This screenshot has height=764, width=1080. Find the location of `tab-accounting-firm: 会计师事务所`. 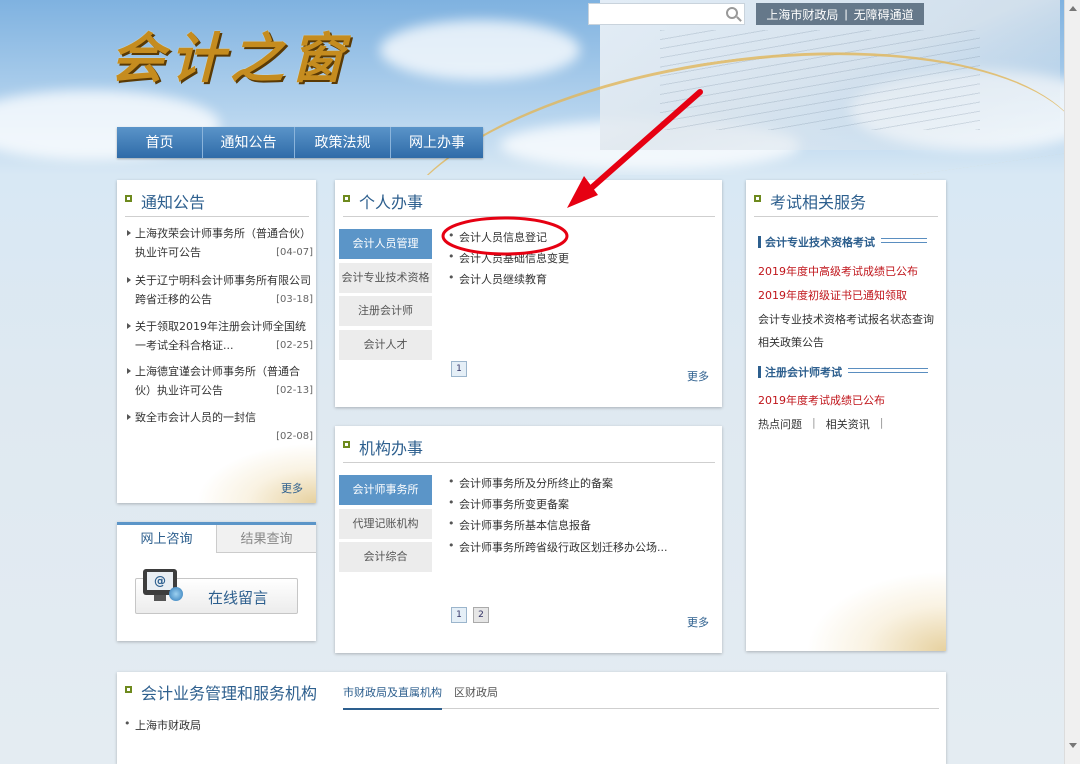

tab-accounting-firm: 会计师事务所 is located at coordinates (385, 490).